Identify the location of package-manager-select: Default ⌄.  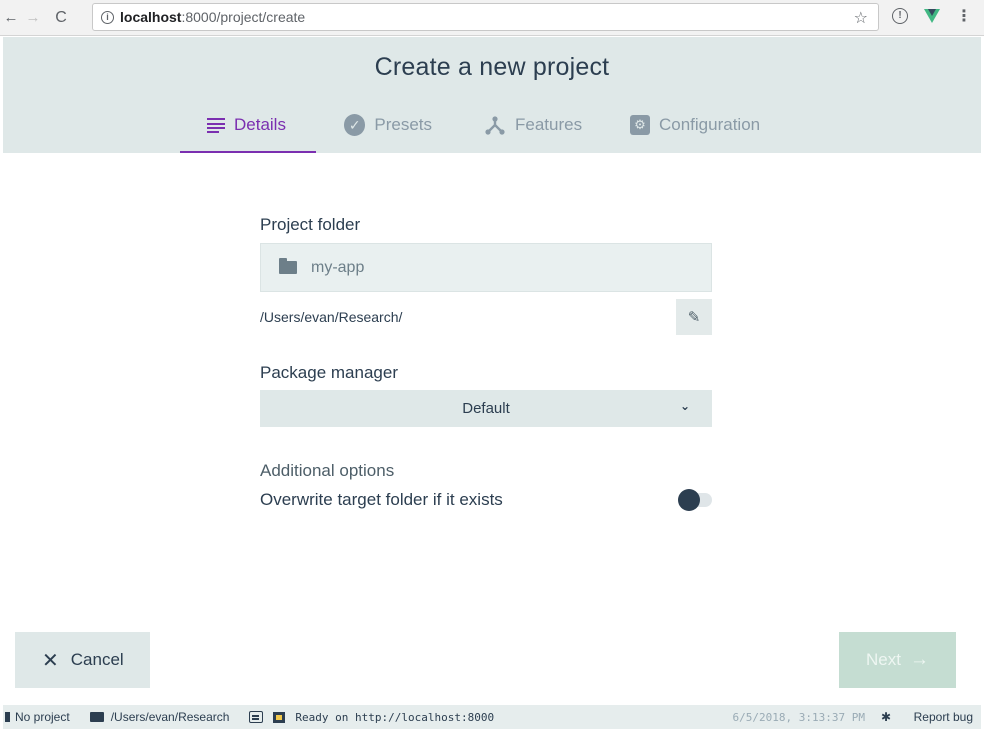
(486, 408).